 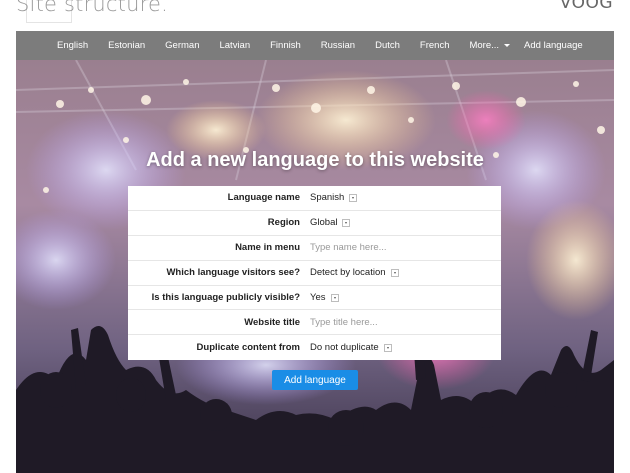 I want to click on language-name-row: Language name Spanish, so click(x=314, y=198).